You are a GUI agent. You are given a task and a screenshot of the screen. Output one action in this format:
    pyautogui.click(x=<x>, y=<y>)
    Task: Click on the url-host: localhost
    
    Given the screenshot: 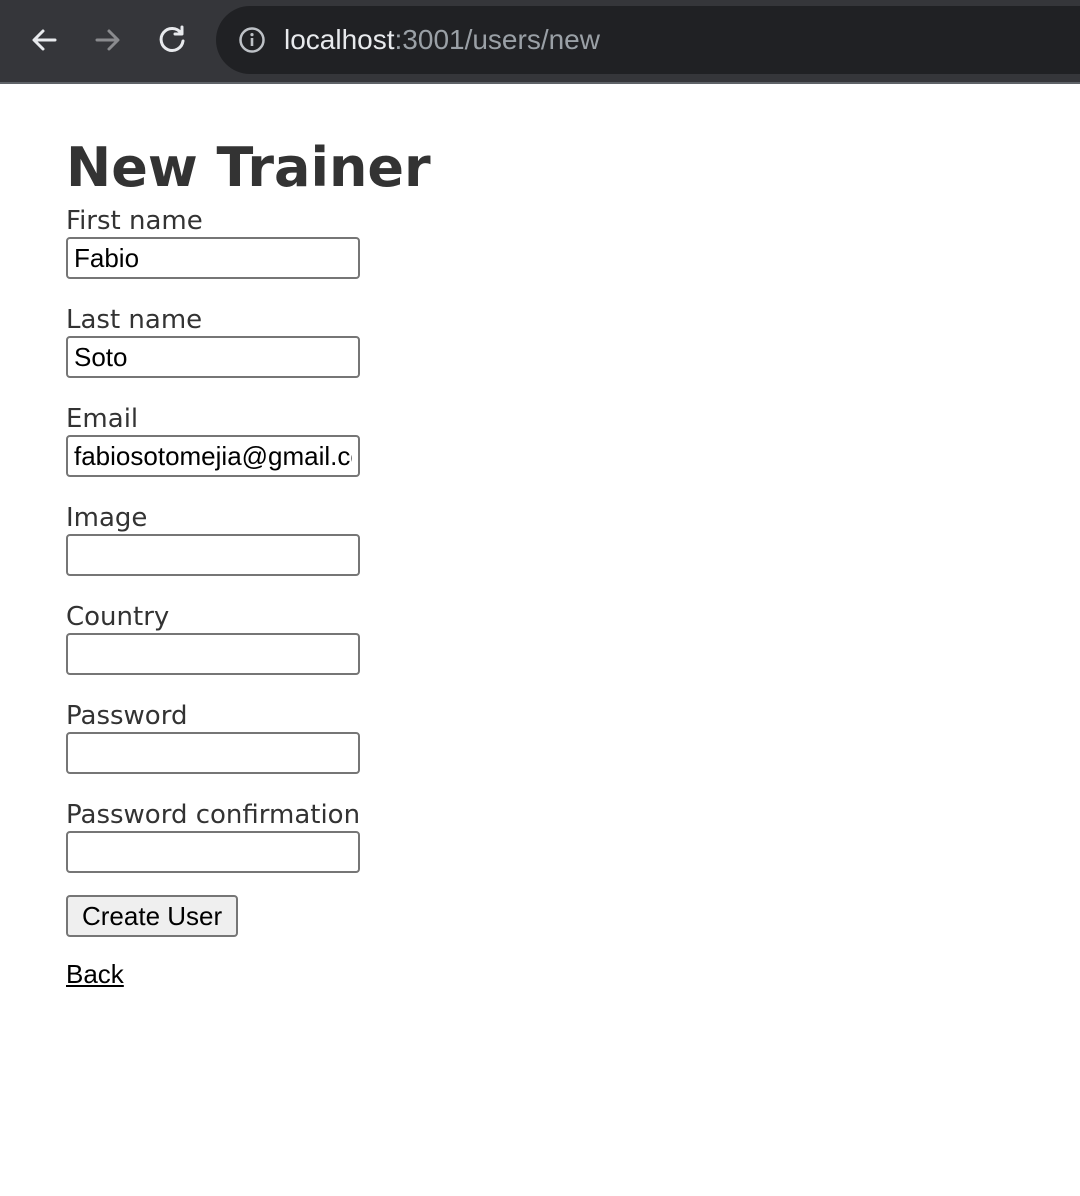 What is the action you would take?
    pyautogui.click(x=339, y=39)
    